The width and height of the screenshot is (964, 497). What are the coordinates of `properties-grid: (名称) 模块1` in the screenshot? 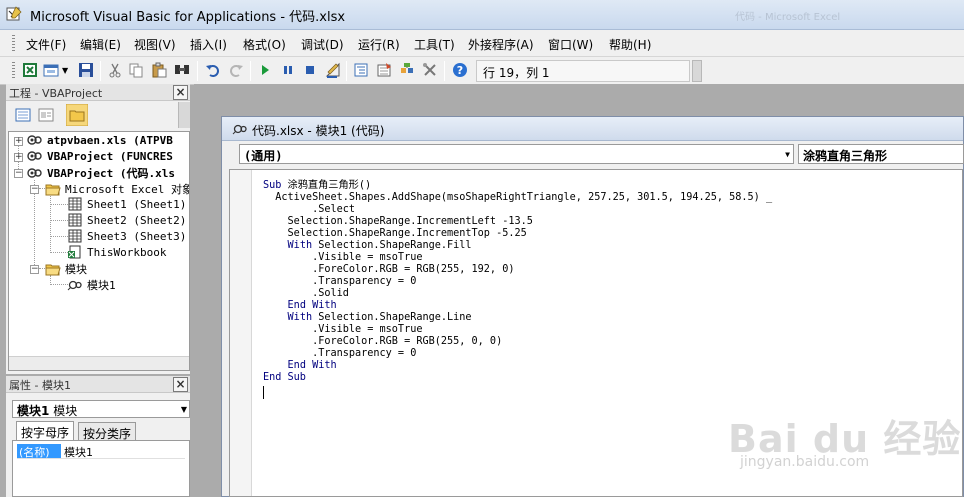 It's located at (101, 468).